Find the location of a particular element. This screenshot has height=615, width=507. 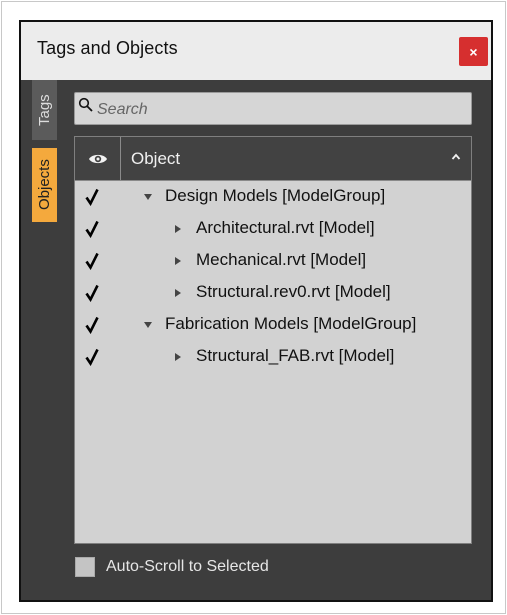

auto-scroll-label: Auto-Scroll to Selected is located at coordinates (187, 567).